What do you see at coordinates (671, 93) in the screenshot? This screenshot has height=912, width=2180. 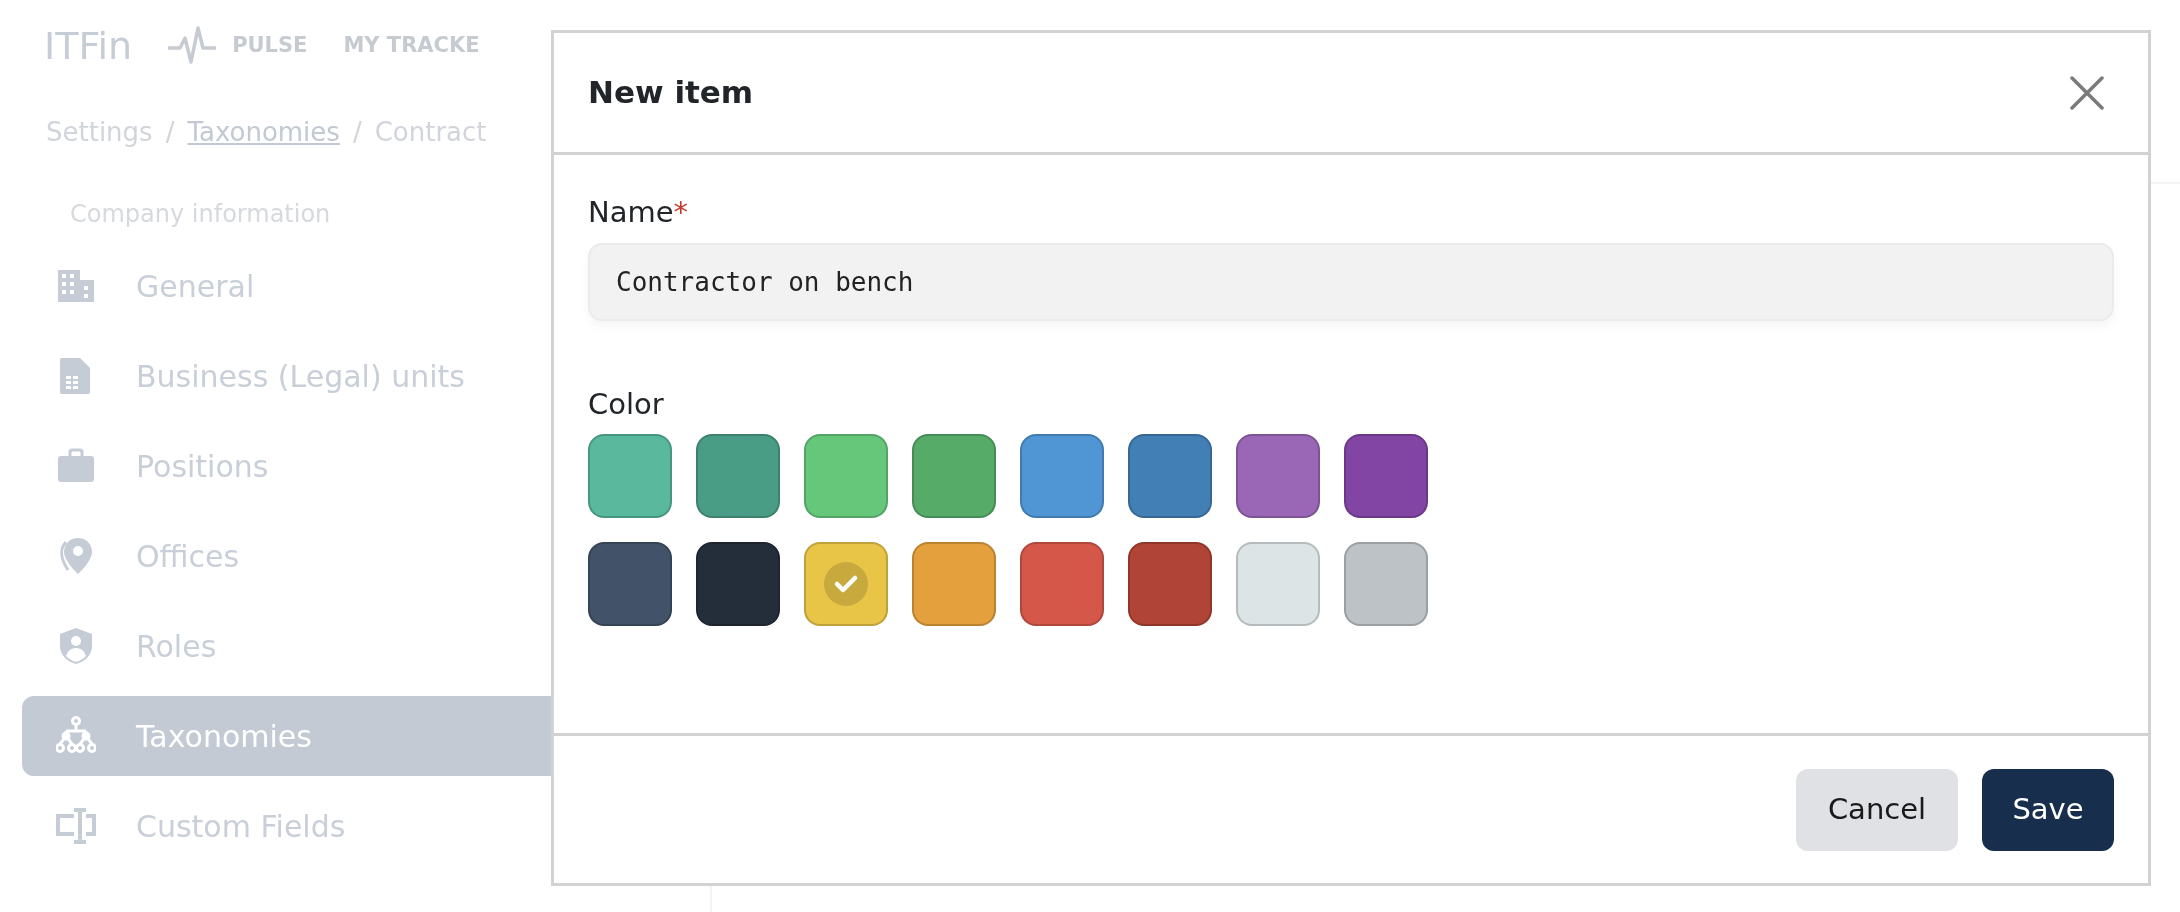 I see `modal-title: New item` at bounding box center [671, 93].